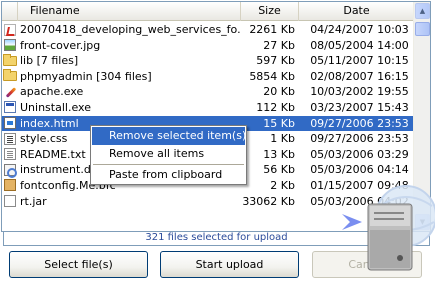 The width and height of the screenshot is (435, 283). What do you see at coordinates (55, 107) in the screenshot?
I see `file-name: Uninstall.exe` at bounding box center [55, 107].